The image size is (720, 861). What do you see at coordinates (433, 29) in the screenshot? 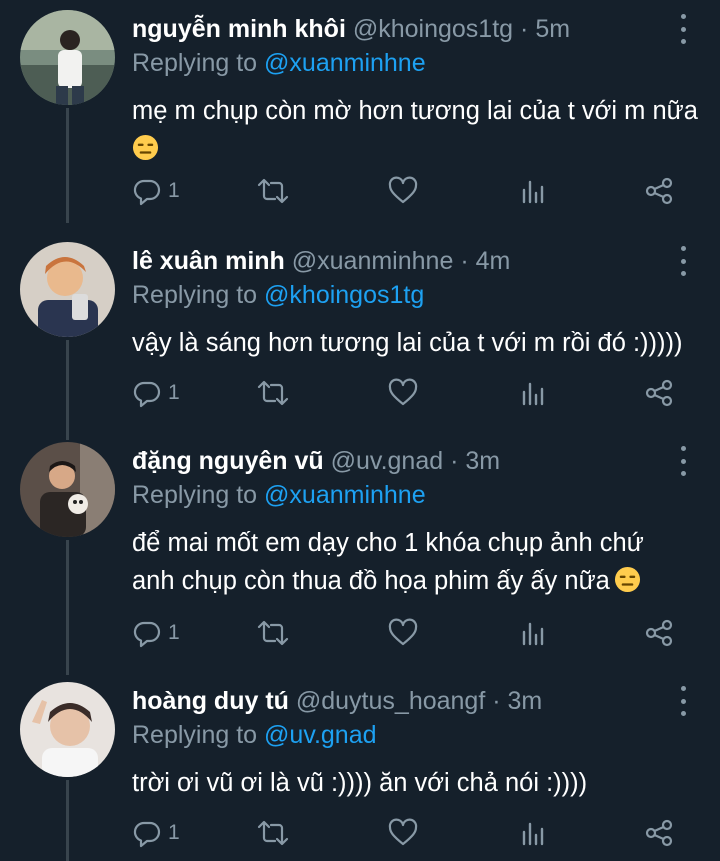
I see `user-handle: @khoingos1tg` at bounding box center [433, 29].